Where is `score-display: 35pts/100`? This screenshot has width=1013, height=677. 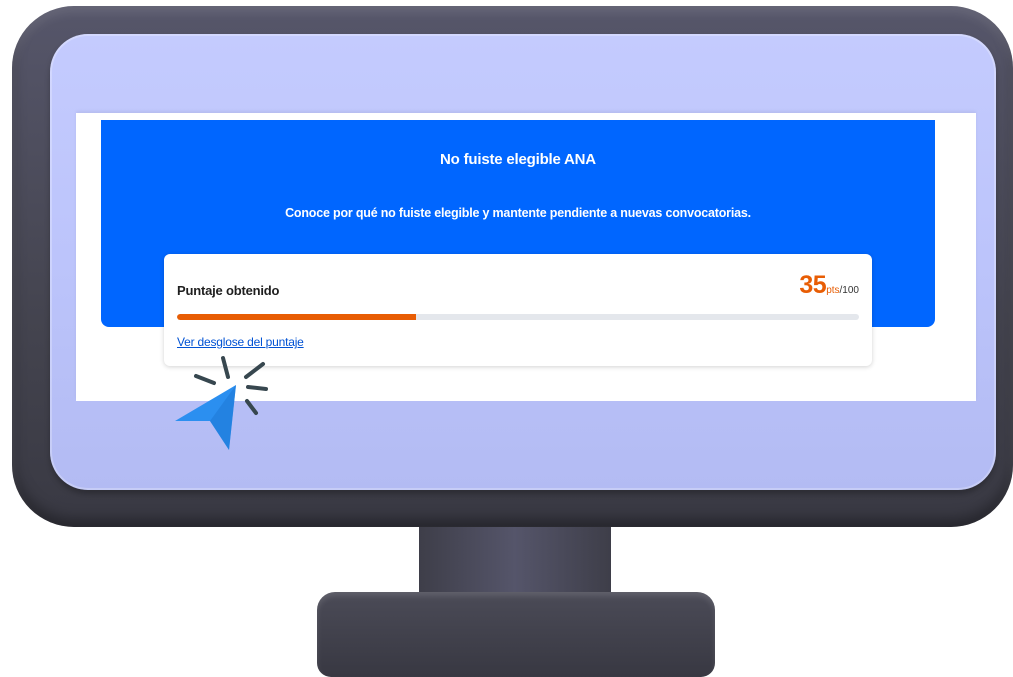 score-display: 35pts/100 is located at coordinates (829, 285).